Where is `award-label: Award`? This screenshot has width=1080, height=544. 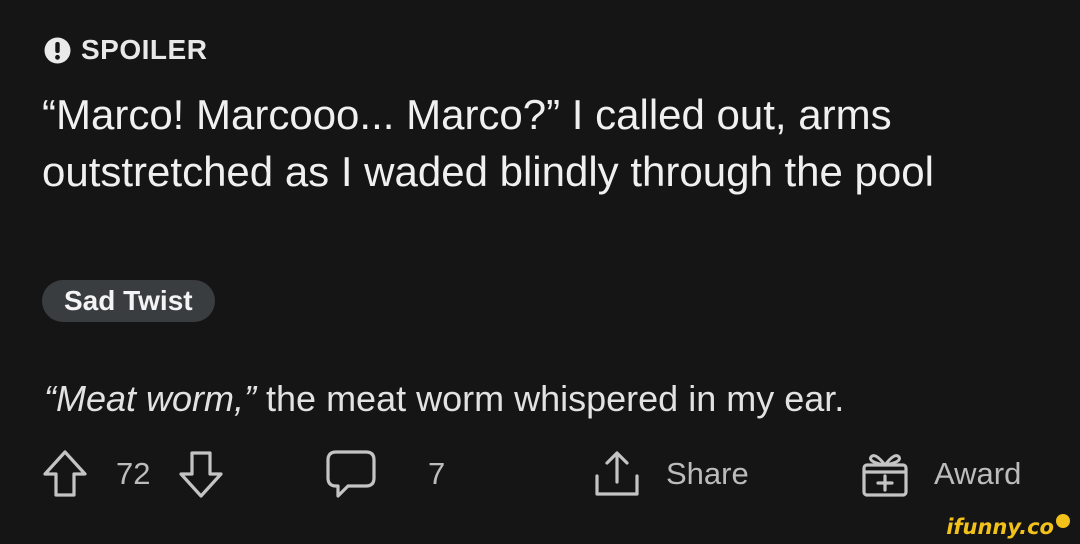 award-label: Award is located at coordinates (978, 473).